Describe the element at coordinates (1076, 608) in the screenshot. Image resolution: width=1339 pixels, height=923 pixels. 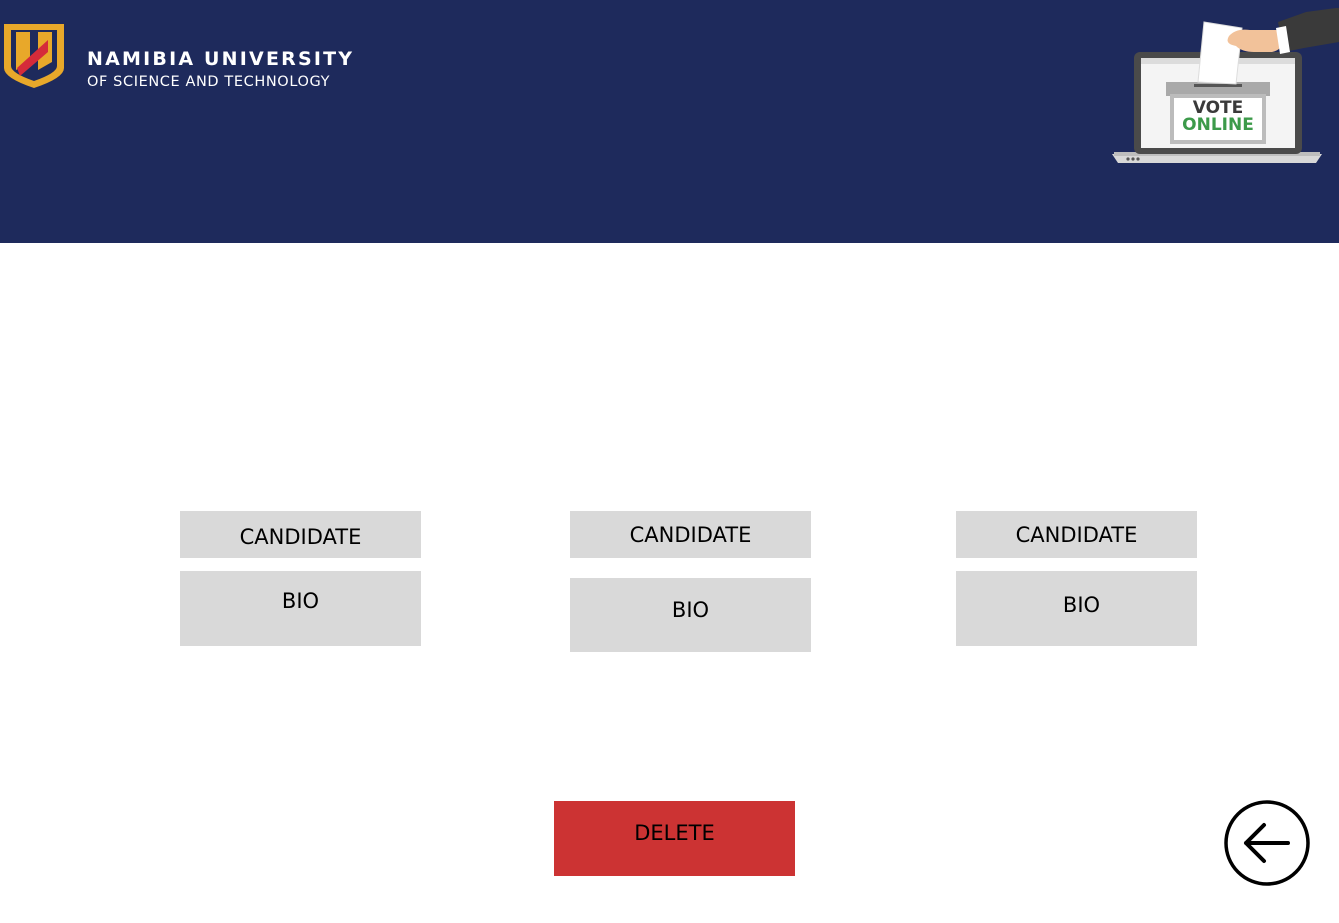
I see `bio-button-3: BIO` at that location.